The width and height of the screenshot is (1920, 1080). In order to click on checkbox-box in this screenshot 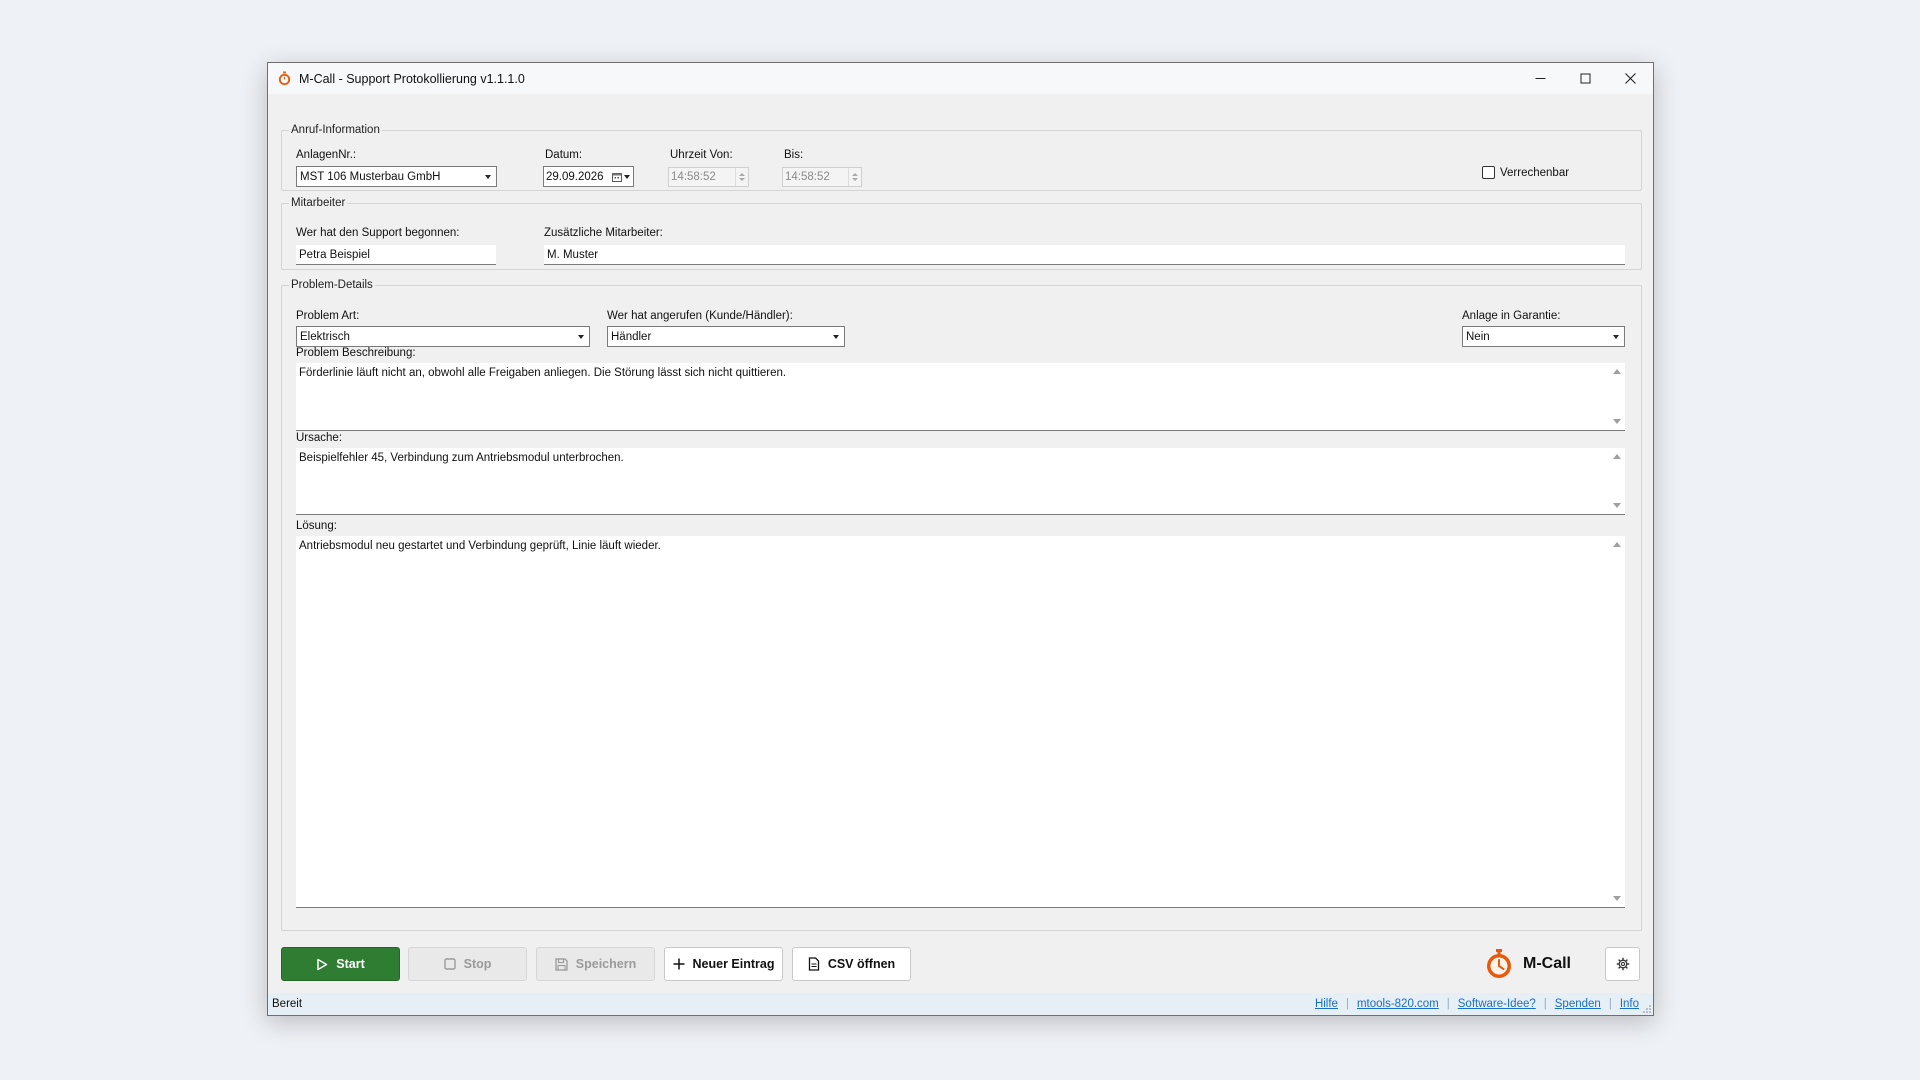, I will do `click(1488, 172)`.